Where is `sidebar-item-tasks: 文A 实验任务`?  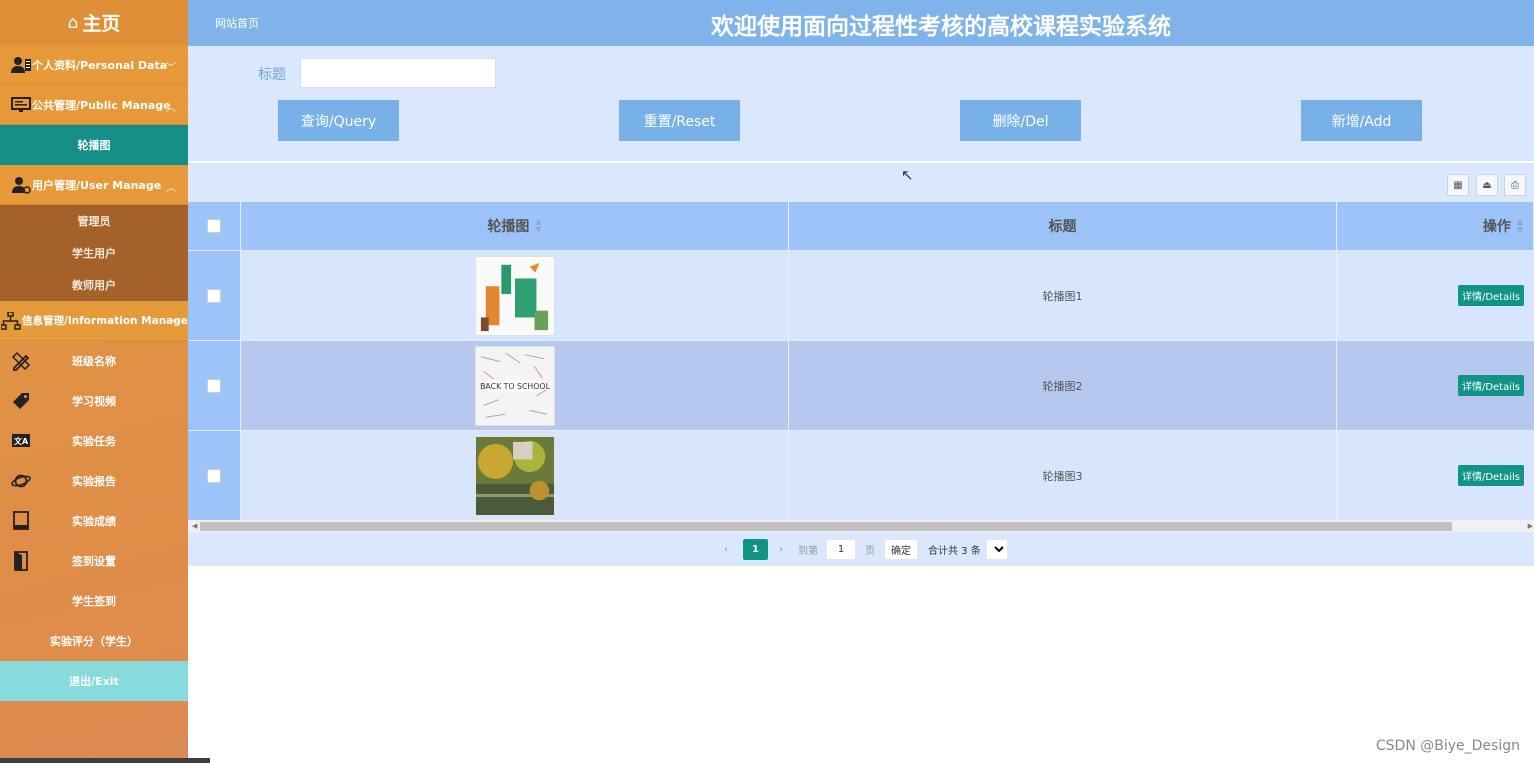 sidebar-item-tasks: 文A 实验任务 is located at coordinates (94, 441).